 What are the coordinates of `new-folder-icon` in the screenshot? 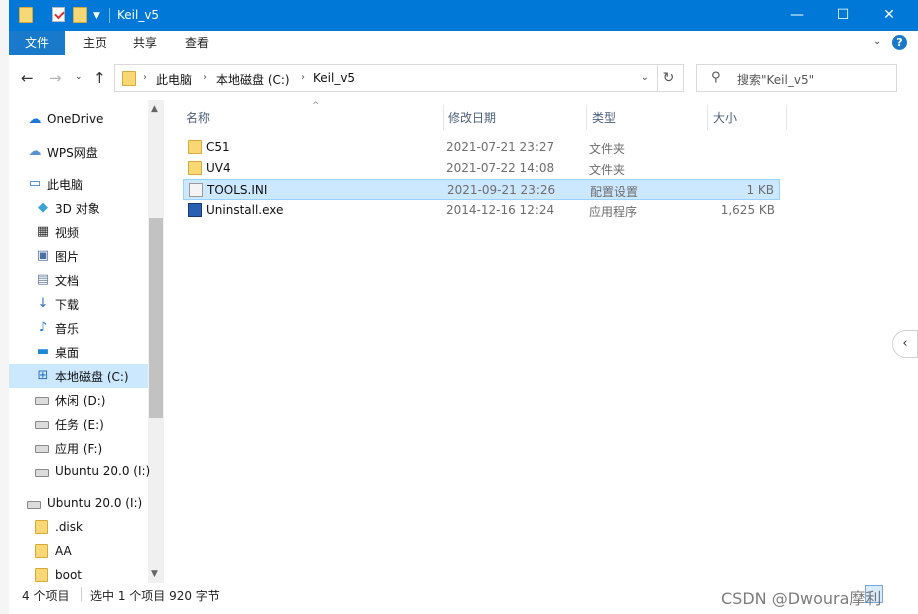 It's located at (80, 15).